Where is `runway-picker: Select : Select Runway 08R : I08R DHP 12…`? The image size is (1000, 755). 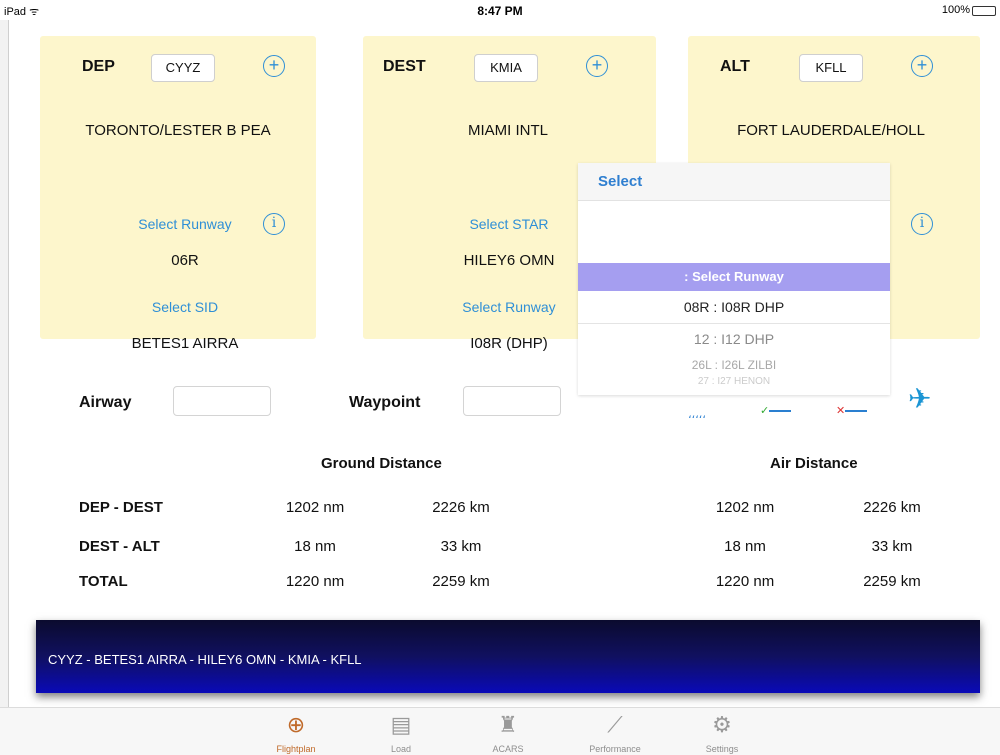 runway-picker: Select : Select Runway 08R : I08R DHP 12… is located at coordinates (734, 279).